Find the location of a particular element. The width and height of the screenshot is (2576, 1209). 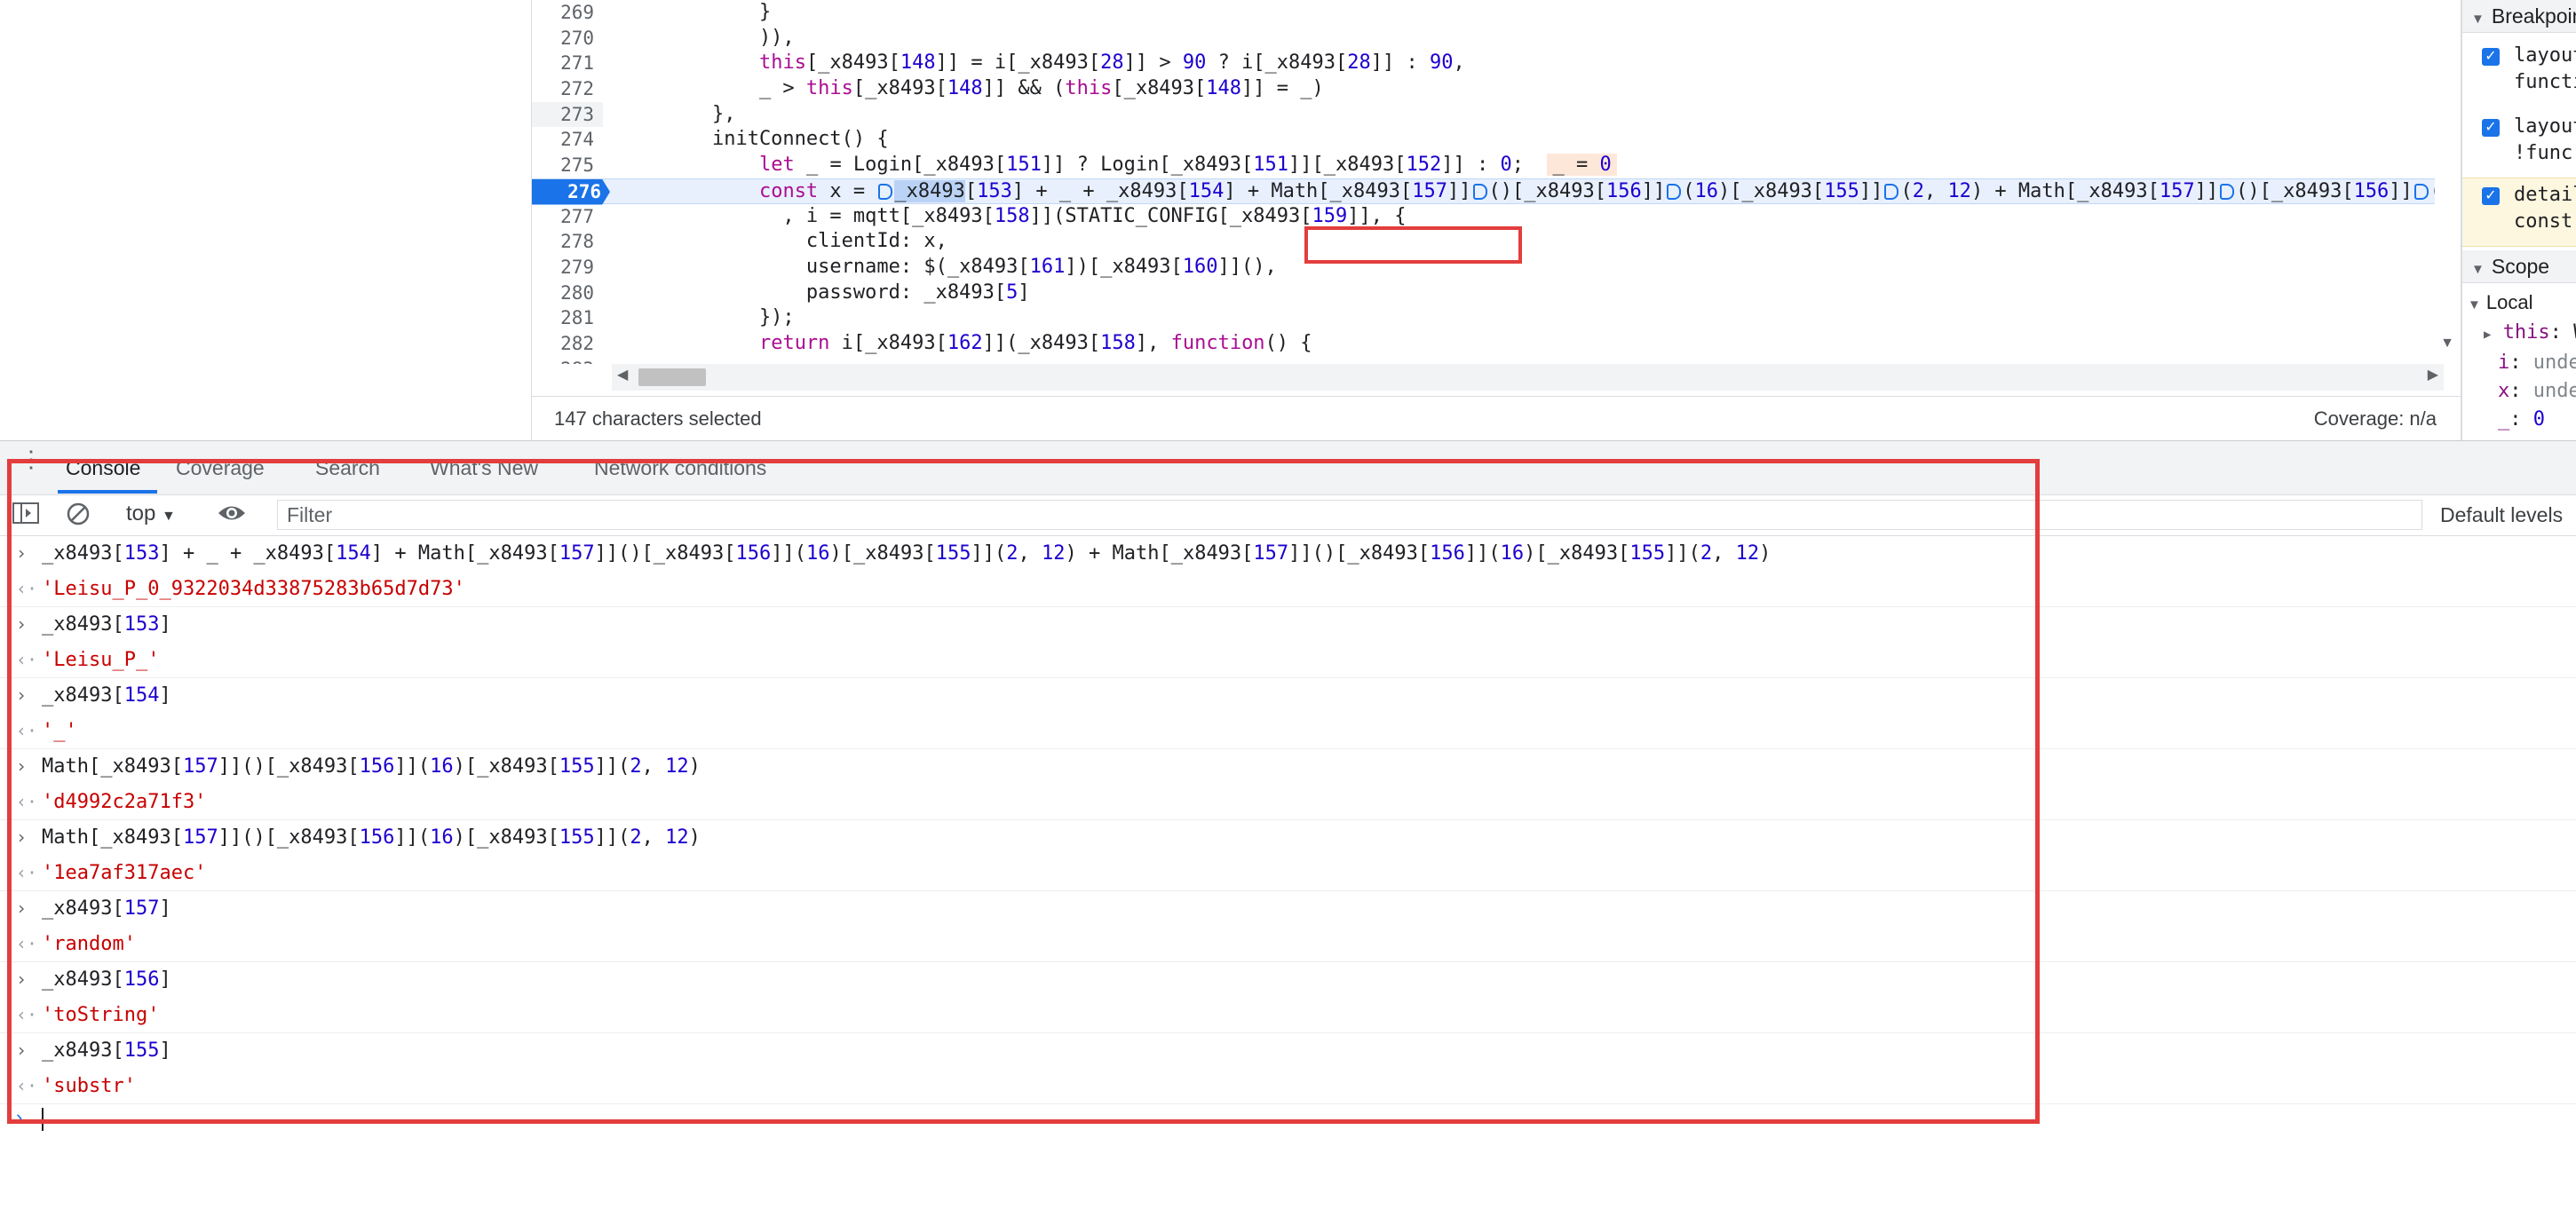

console-result: 'Leisu_P_0_9322034d33875283b65d7d73' is located at coordinates (254, 589).